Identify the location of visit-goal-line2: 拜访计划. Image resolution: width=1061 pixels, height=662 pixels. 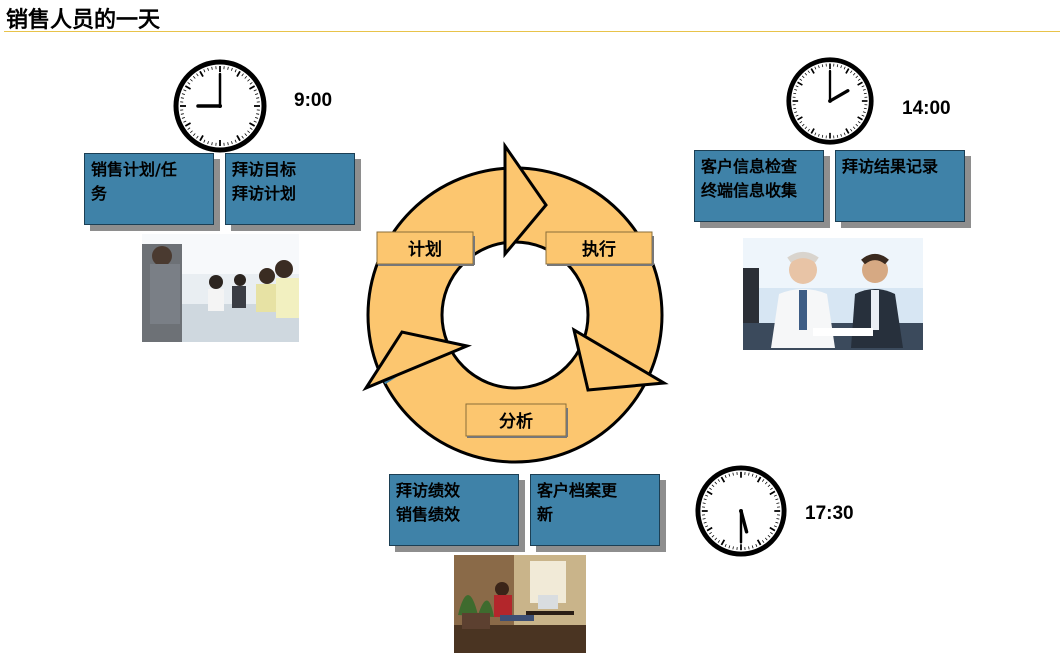
(264, 193).